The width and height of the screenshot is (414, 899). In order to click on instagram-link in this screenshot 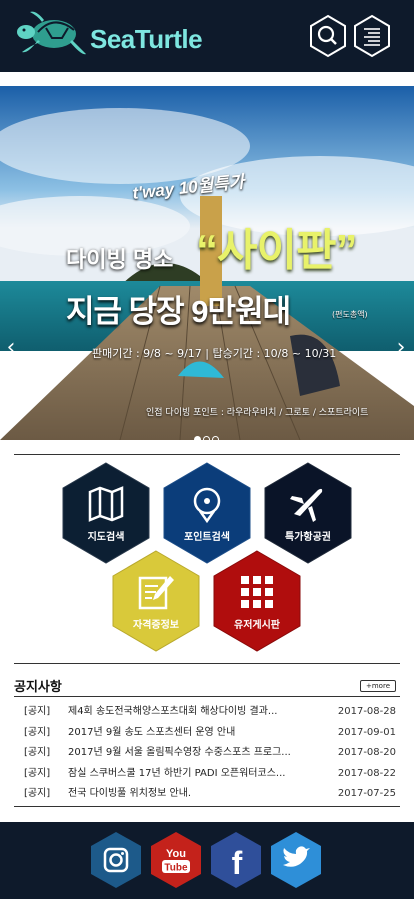, I will do `click(116, 860)`.